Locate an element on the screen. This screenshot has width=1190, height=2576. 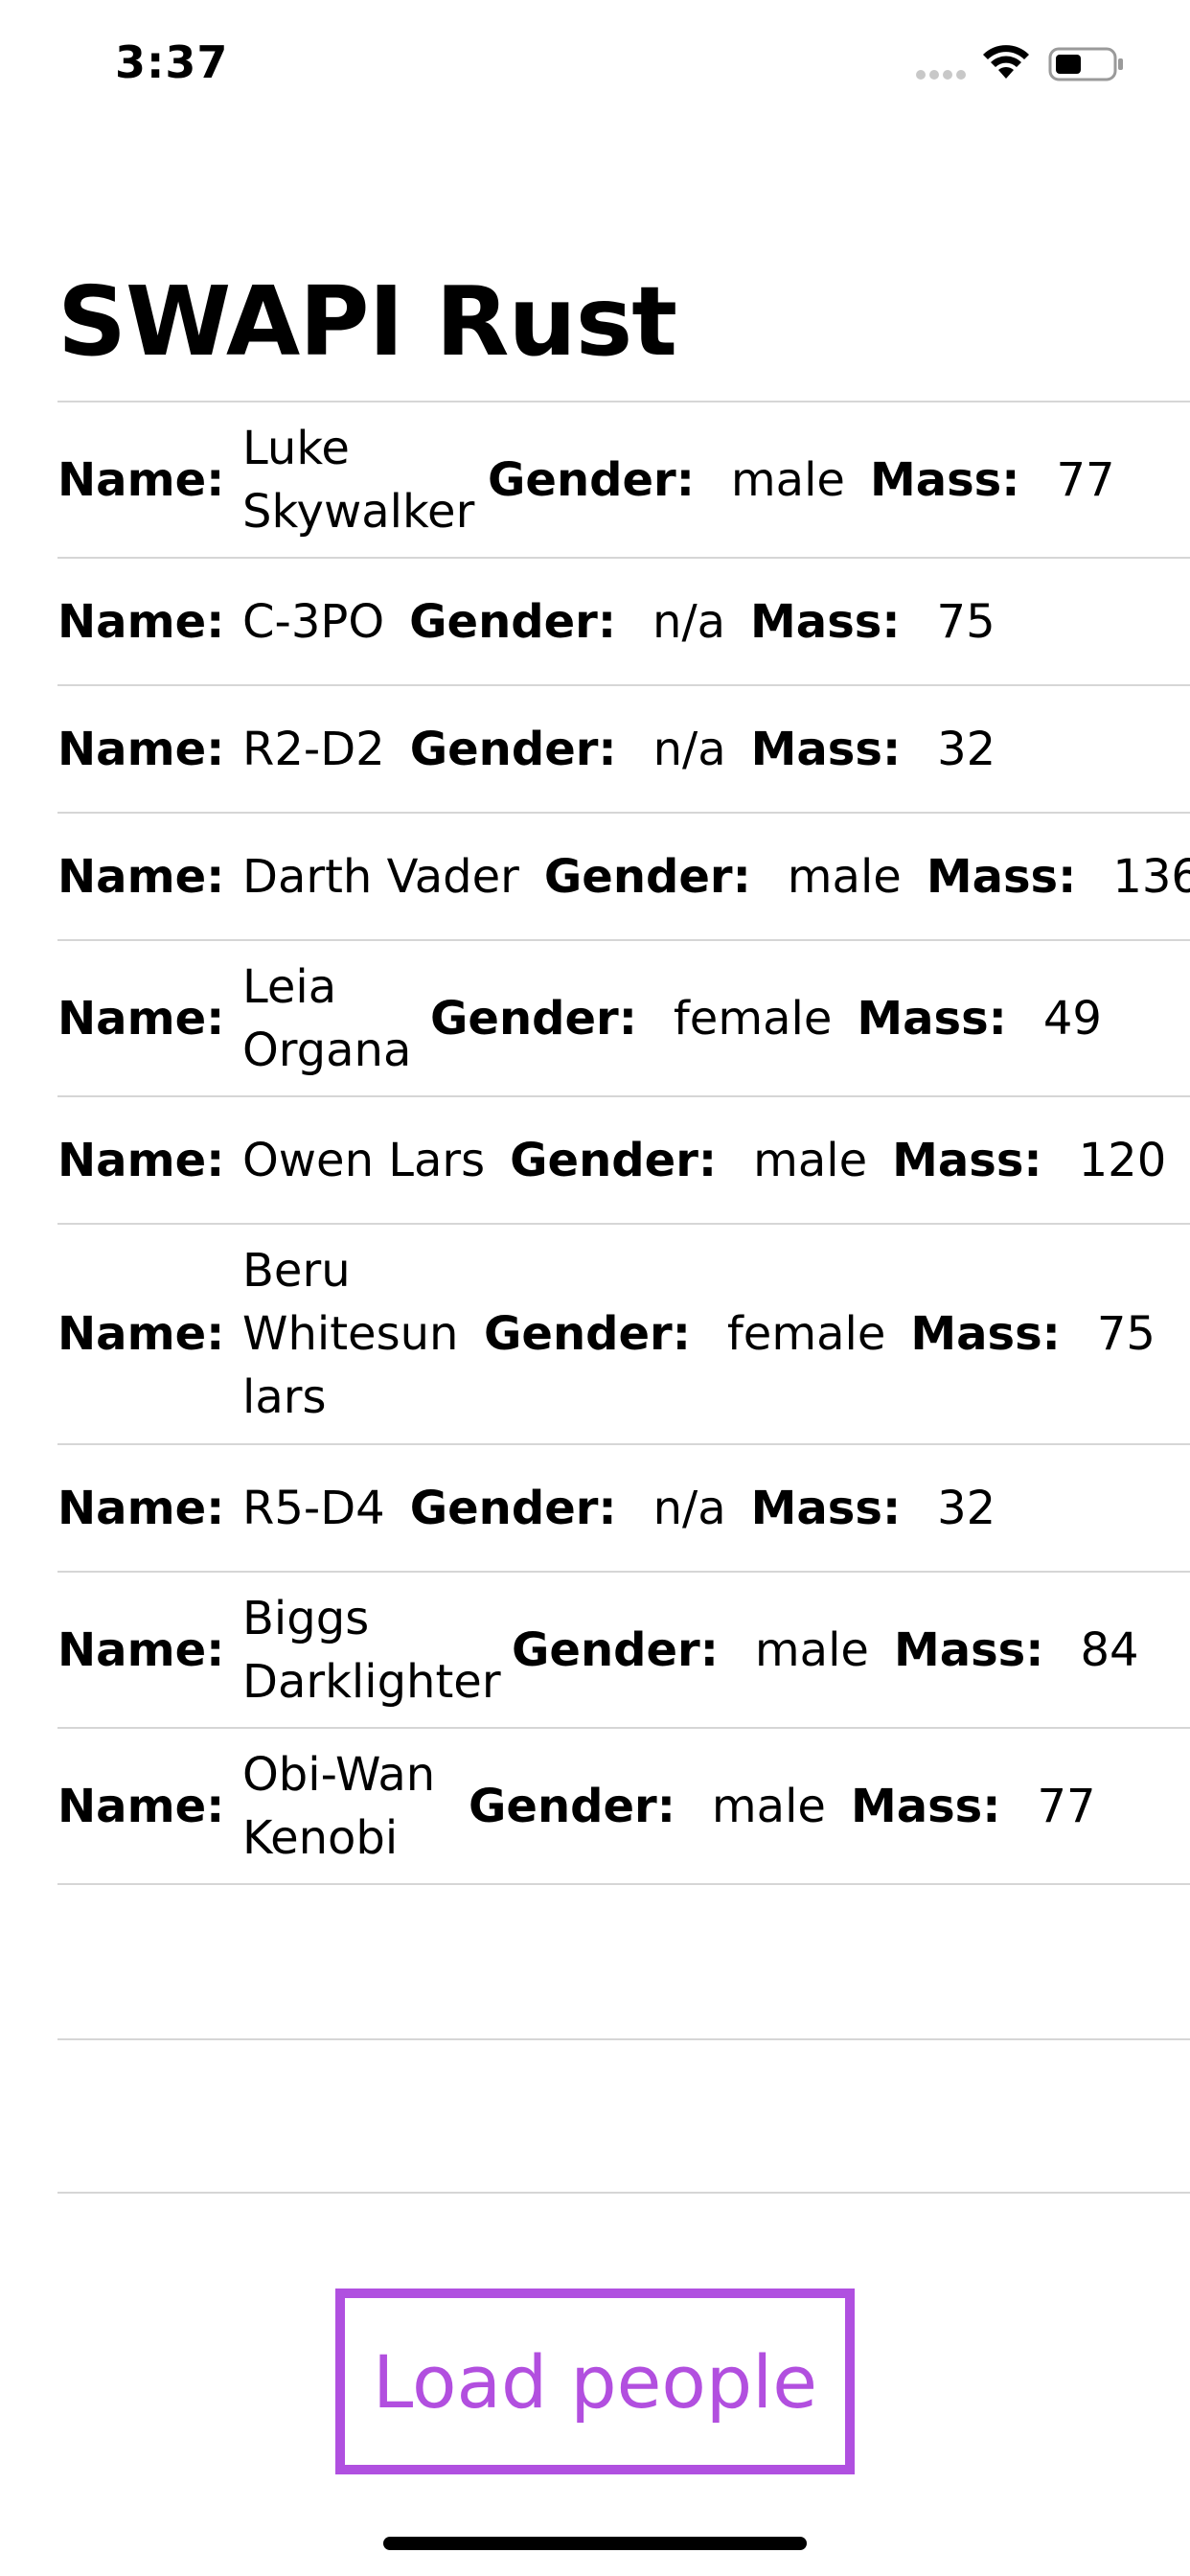
home-indicator is located at coordinates (595, 2543).